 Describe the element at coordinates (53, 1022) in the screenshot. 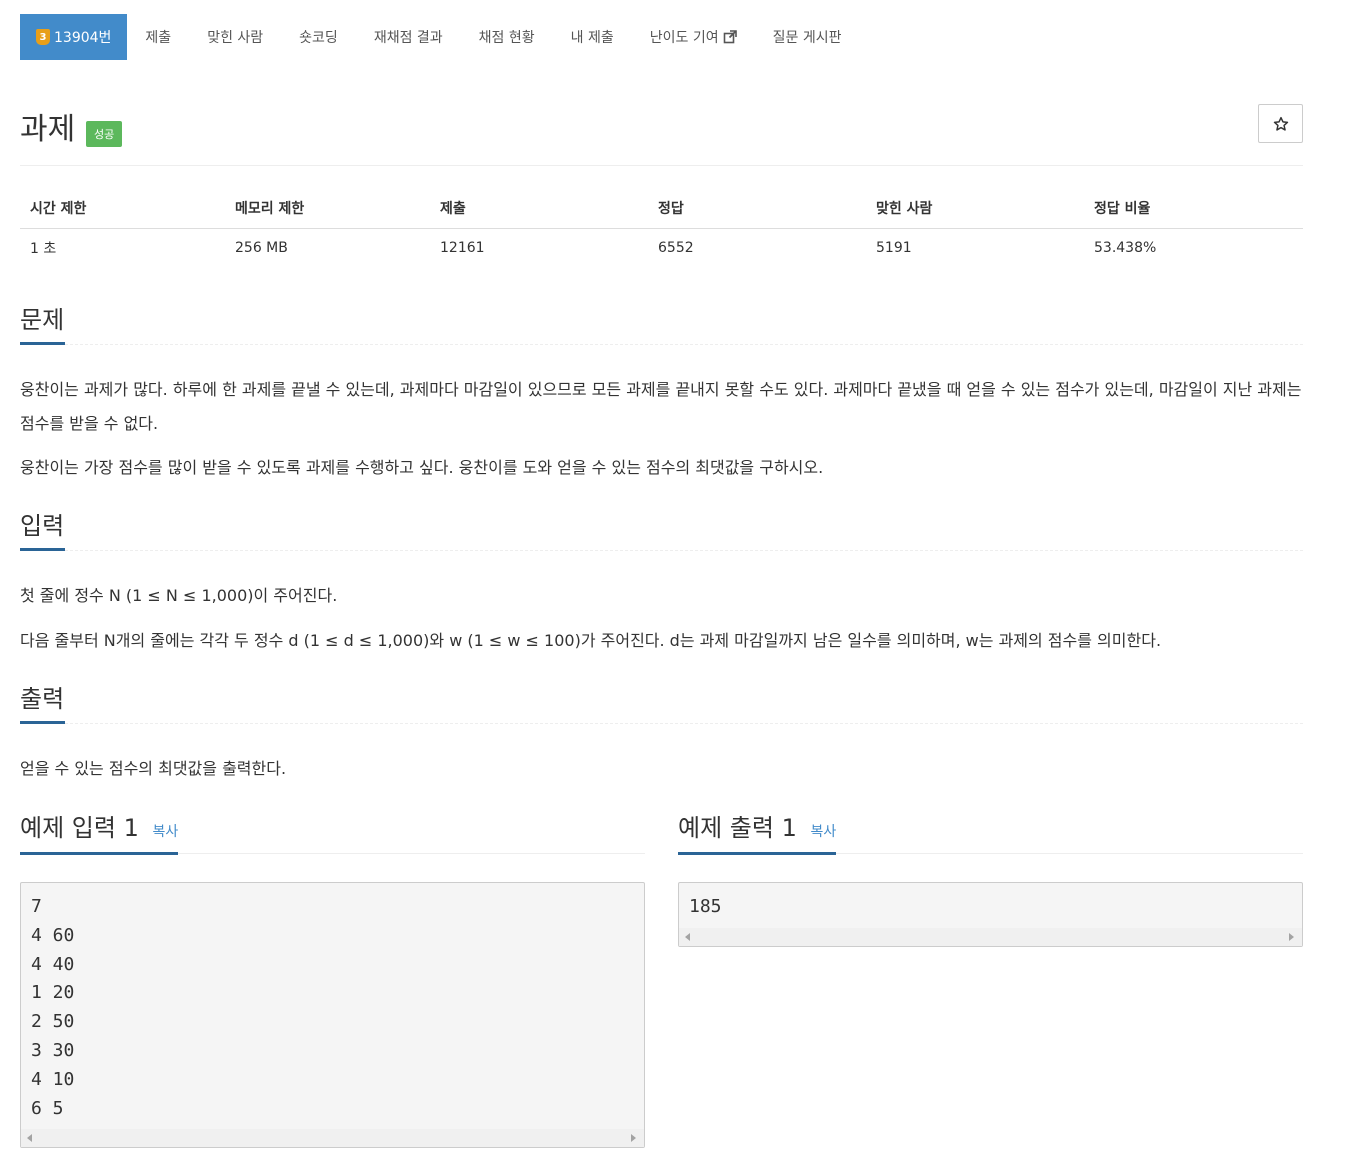

I see `code-line: 2 50` at that location.